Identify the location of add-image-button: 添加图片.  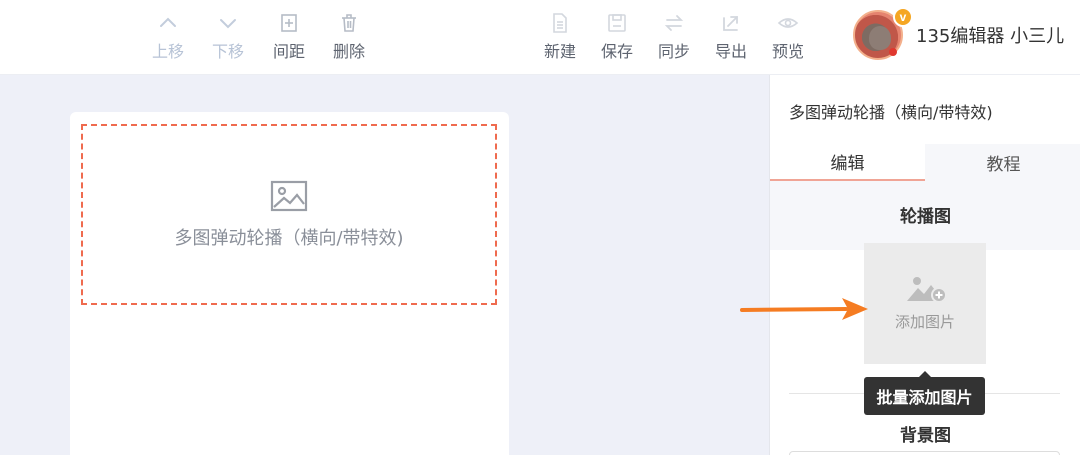
(925, 303).